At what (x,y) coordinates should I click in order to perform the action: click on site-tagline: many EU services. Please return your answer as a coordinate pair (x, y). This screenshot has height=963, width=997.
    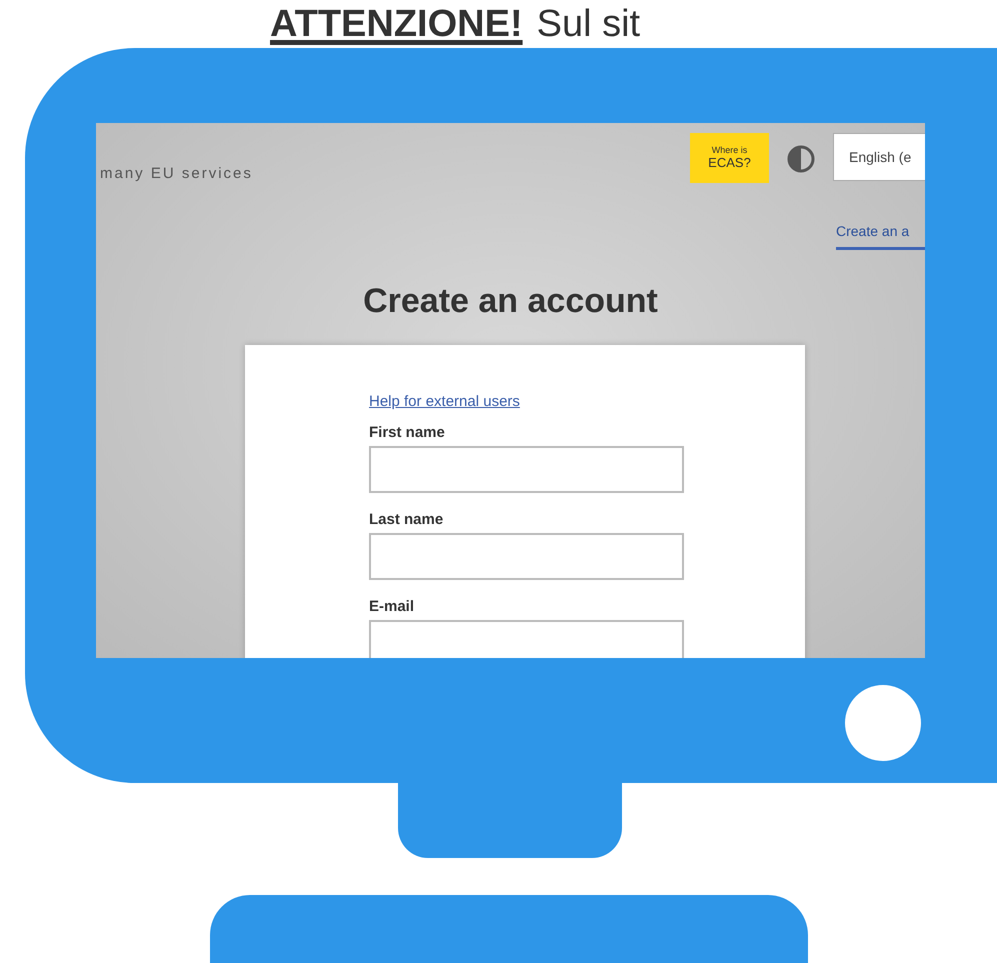
    Looking at the image, I should click on (176, 173).